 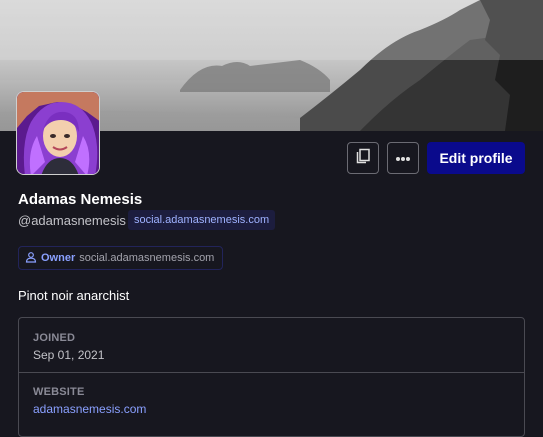 I want to click on field-label: WEBSITE, so click(x=59, y=392).